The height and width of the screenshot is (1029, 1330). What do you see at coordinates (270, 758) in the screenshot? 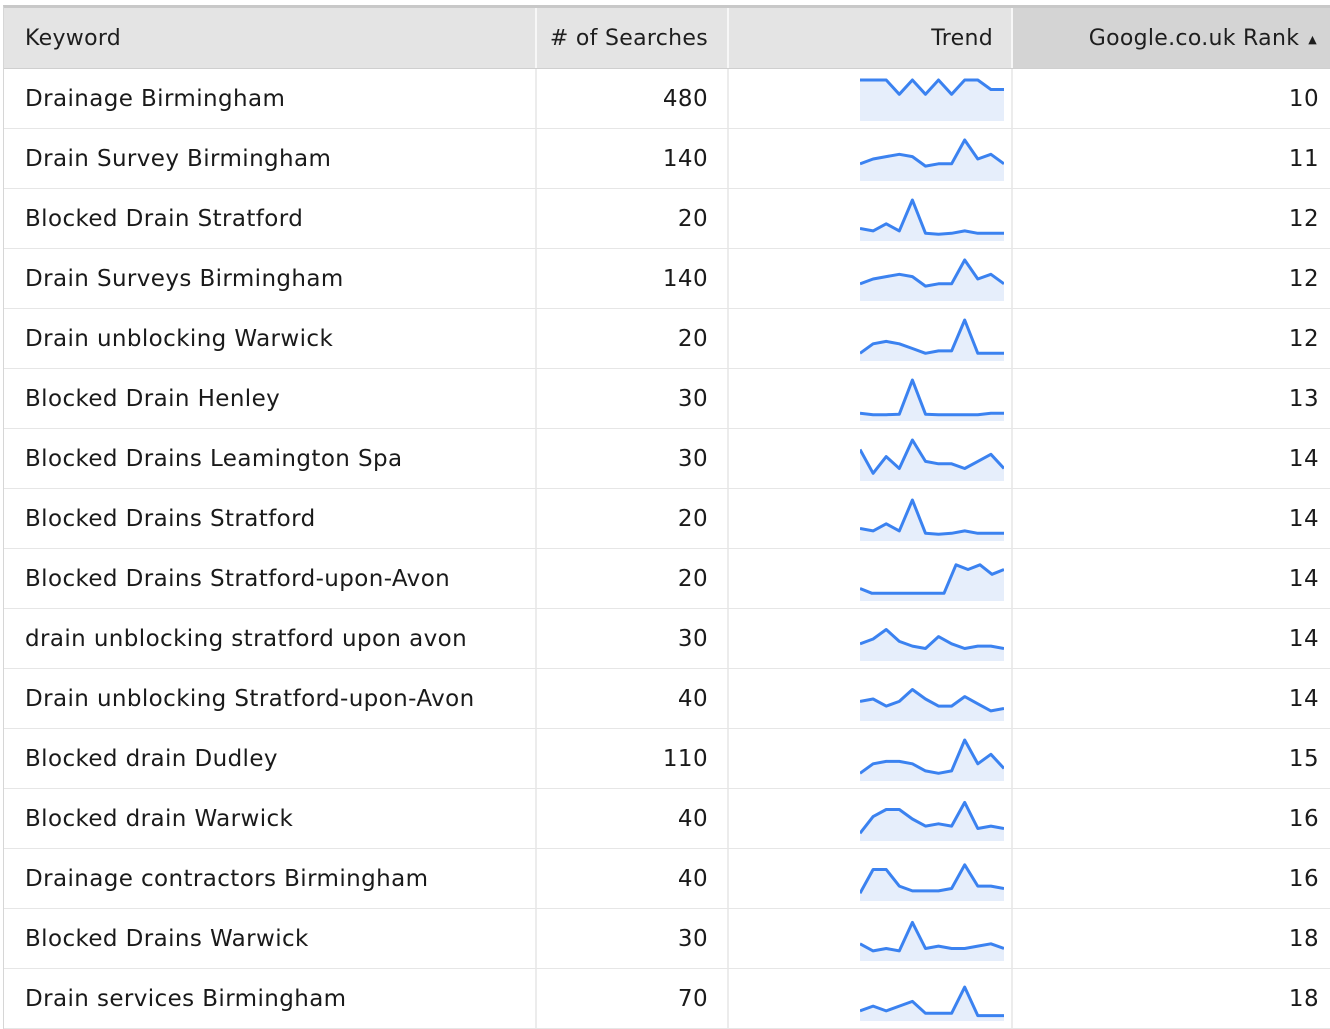
I see `keyword-cell: Blocked drain Dudley` at bounding box center [270, 758].